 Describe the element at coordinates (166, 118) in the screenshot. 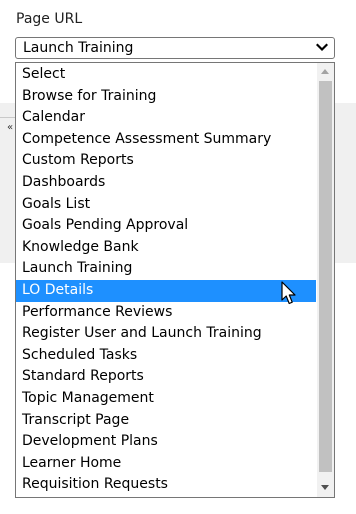

I see `option-calendar: Calendar` at that location.